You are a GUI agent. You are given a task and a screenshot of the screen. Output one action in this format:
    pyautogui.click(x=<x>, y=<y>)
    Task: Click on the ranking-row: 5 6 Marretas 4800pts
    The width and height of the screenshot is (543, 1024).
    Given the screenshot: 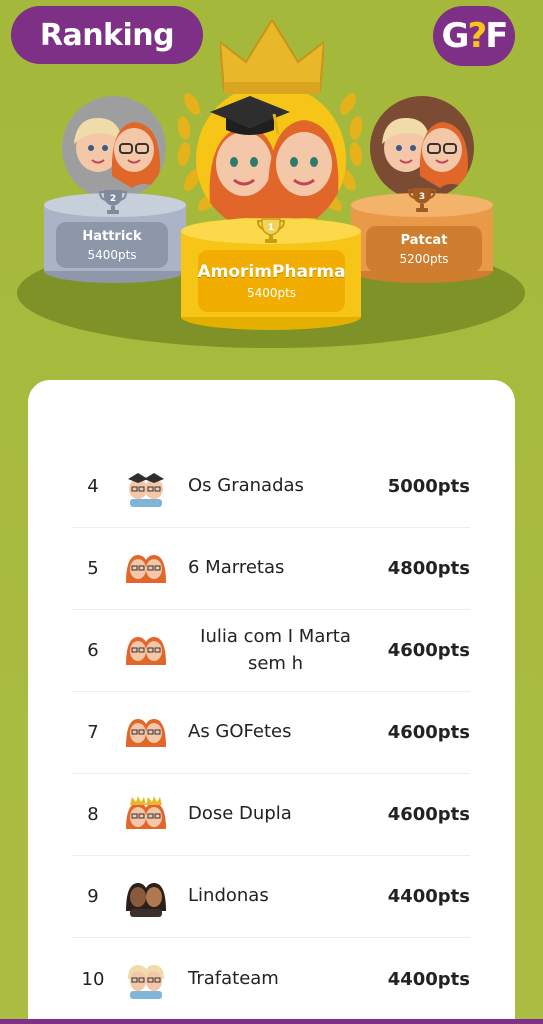 What is the action you would take?
    pyautogui.click(x=271, y=569)
    